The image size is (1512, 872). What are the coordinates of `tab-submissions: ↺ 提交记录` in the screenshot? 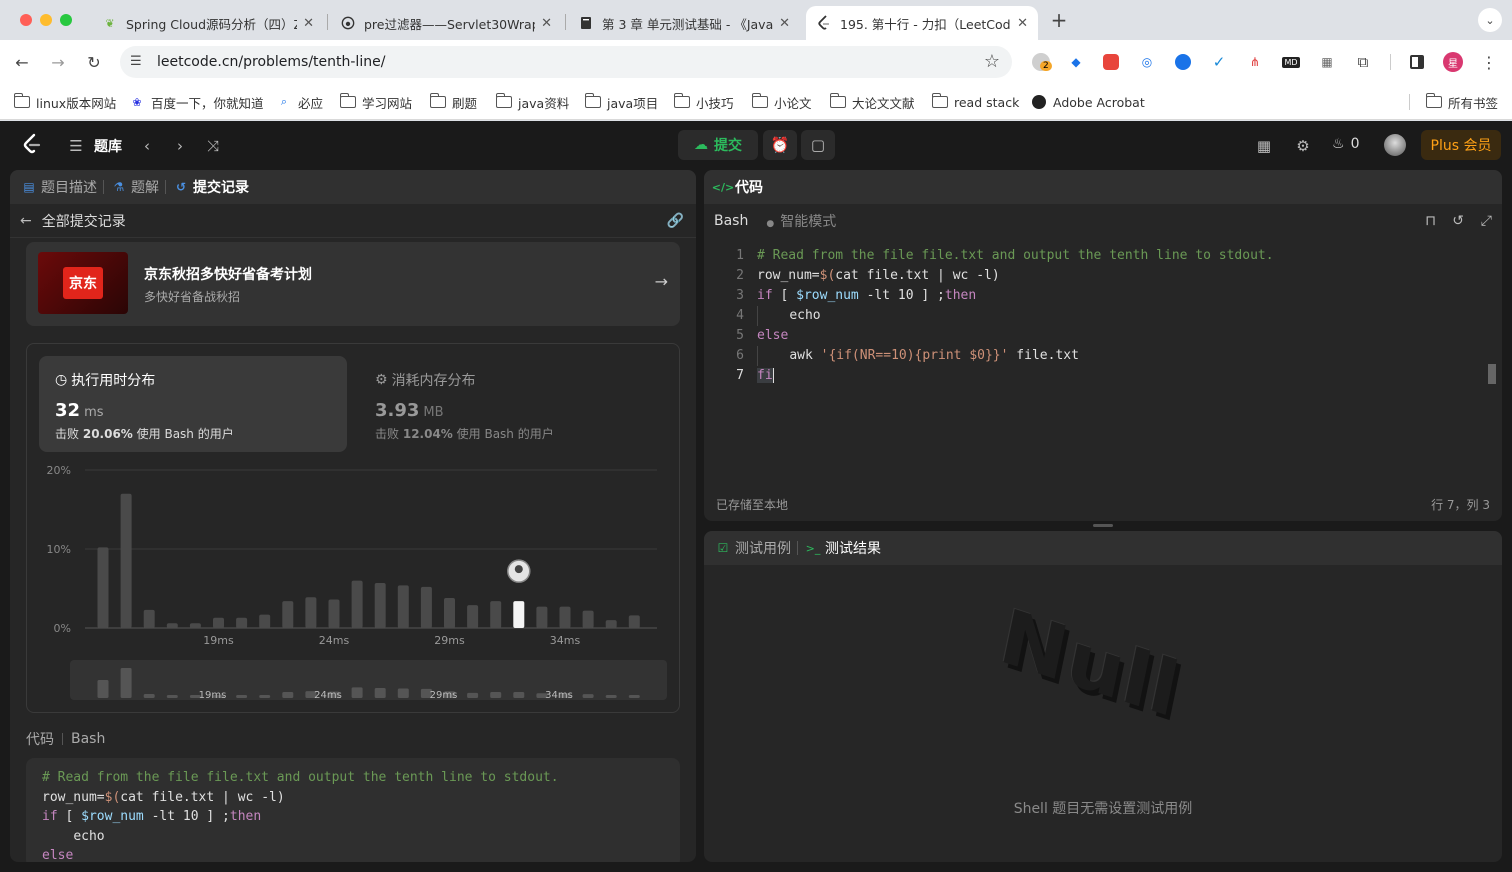 It's located at (211, 187).